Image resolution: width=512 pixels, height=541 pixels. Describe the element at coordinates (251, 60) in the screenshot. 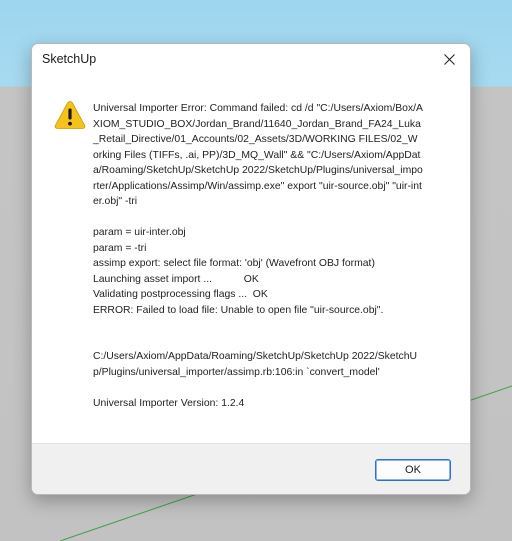

I see `dialog-titlebar: SketchUp` at that location.